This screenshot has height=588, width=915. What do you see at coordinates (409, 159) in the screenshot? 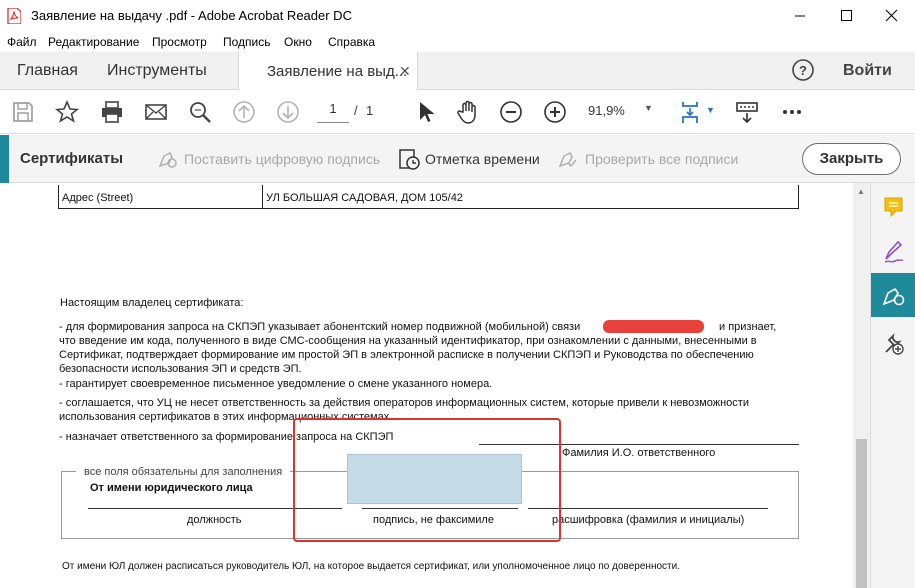
I see `timestamp-icon` at bounding box center [409, 159].